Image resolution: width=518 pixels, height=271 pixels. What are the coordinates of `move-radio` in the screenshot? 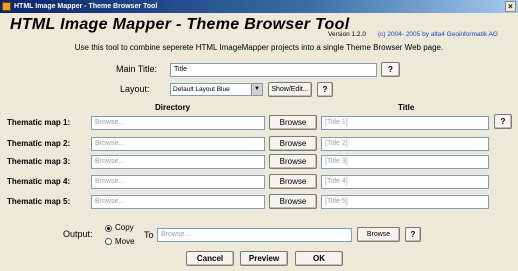 It's located at (108, 241).